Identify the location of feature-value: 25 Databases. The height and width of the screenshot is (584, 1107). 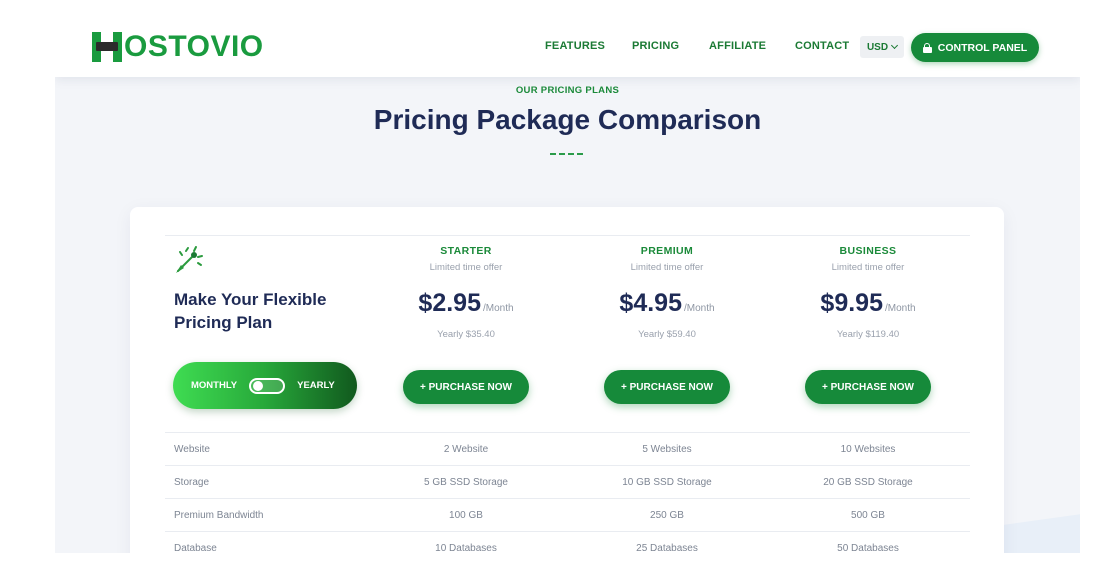
(667, 548).